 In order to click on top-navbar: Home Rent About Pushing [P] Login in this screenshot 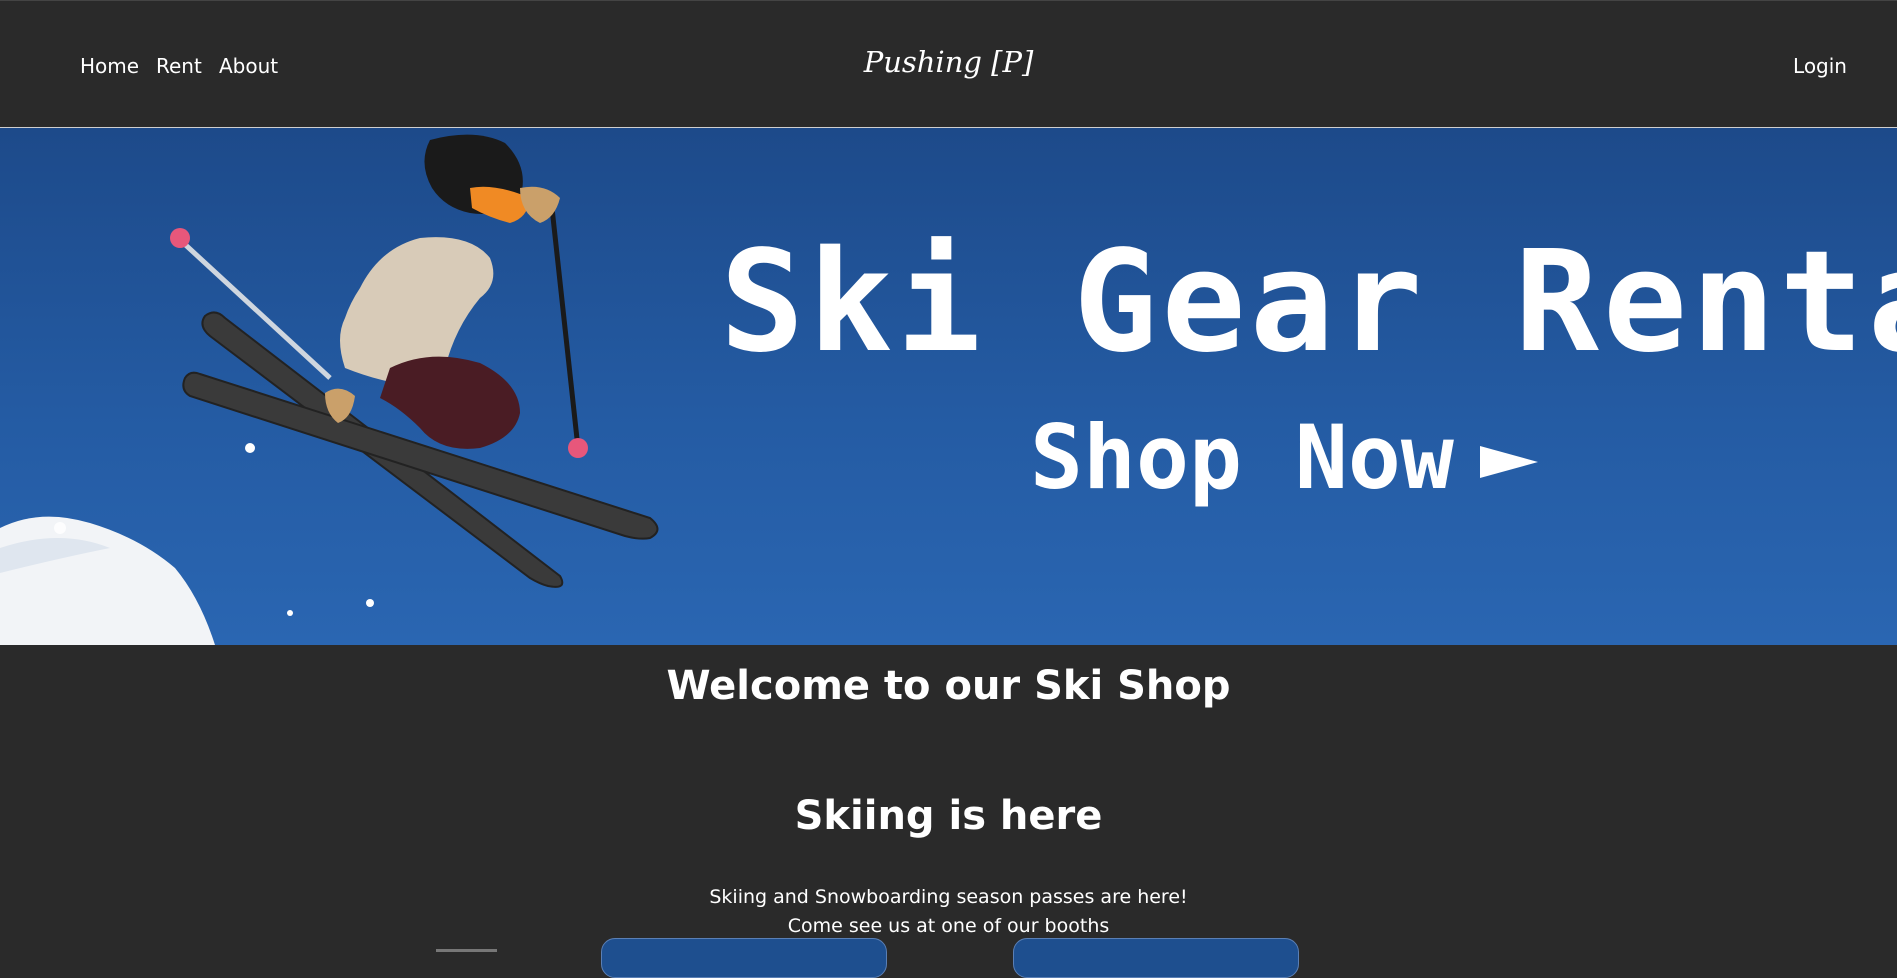, I will do `click(948, 64)`.